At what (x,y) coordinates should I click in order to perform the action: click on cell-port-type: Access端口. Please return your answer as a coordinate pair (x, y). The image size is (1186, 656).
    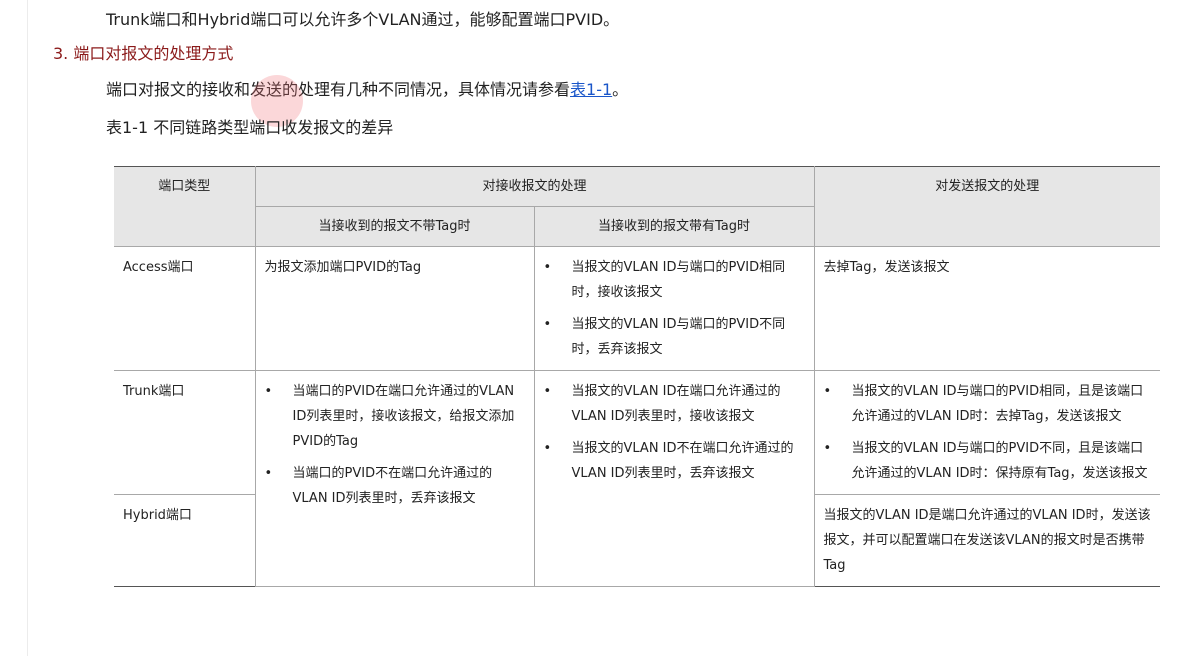
    Looking at the image, I should click on (185, 308).